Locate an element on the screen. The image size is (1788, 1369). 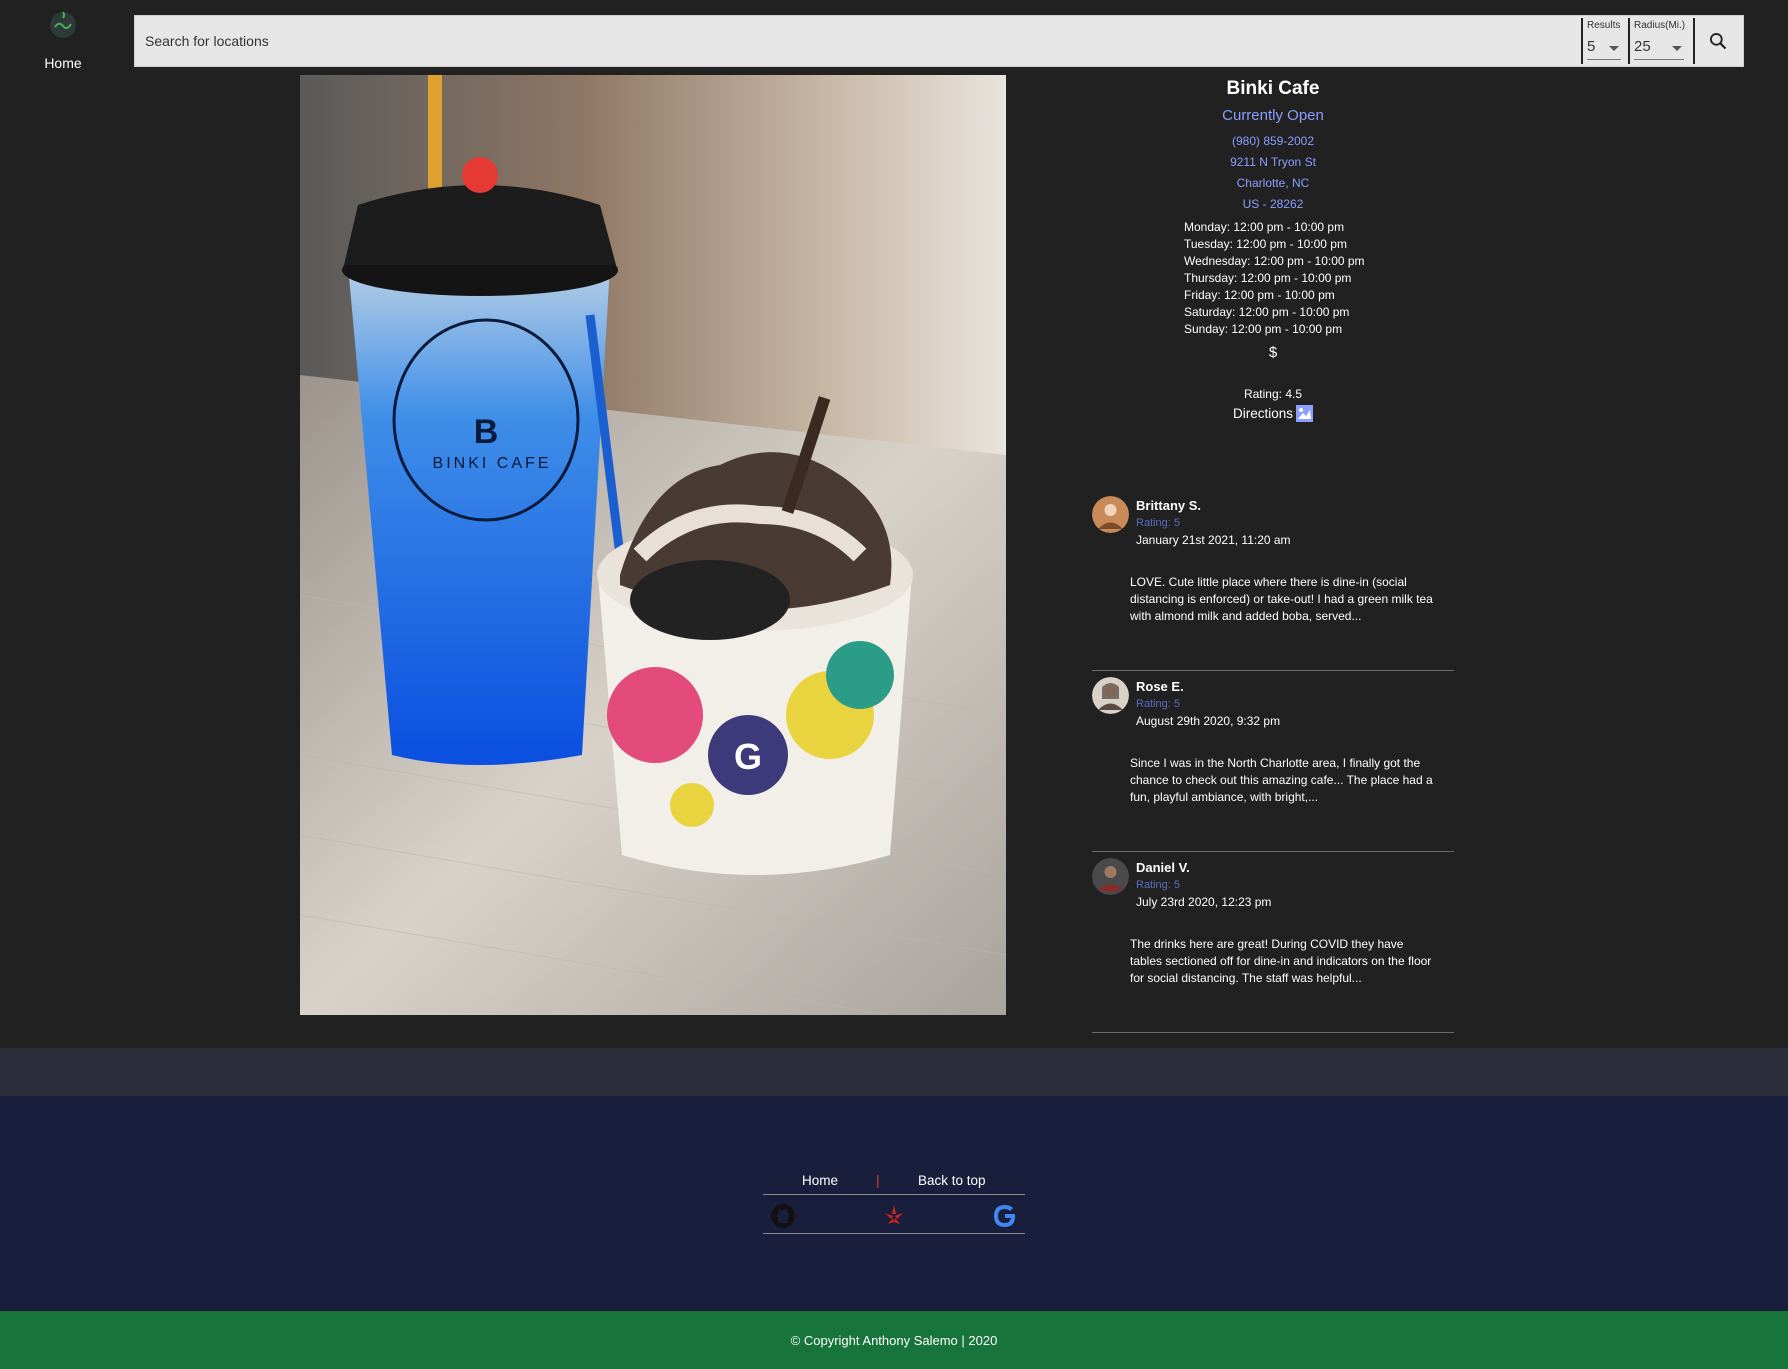
results-select: Results 5 is located at coordinates (1604, 41).